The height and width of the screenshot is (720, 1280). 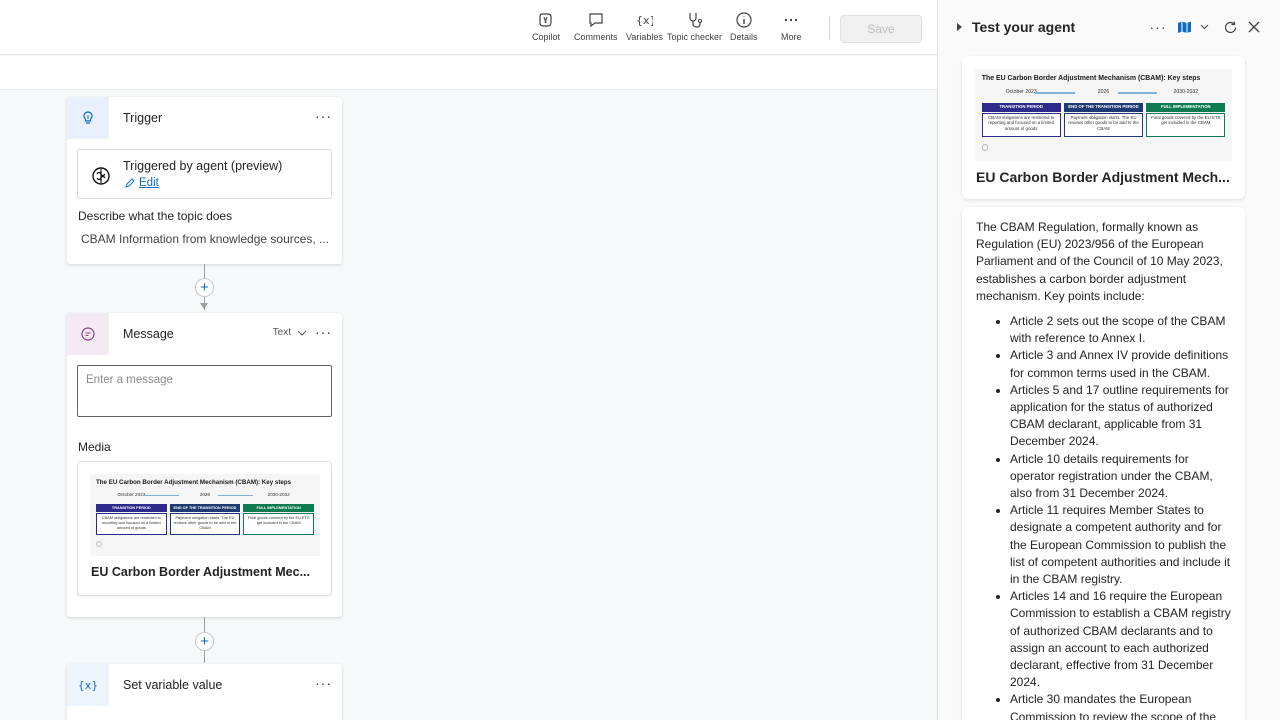 What do you see at coordinates (468, 73) in the screenshot?
I see `secondary-bar` at bounding box center [468, 73].